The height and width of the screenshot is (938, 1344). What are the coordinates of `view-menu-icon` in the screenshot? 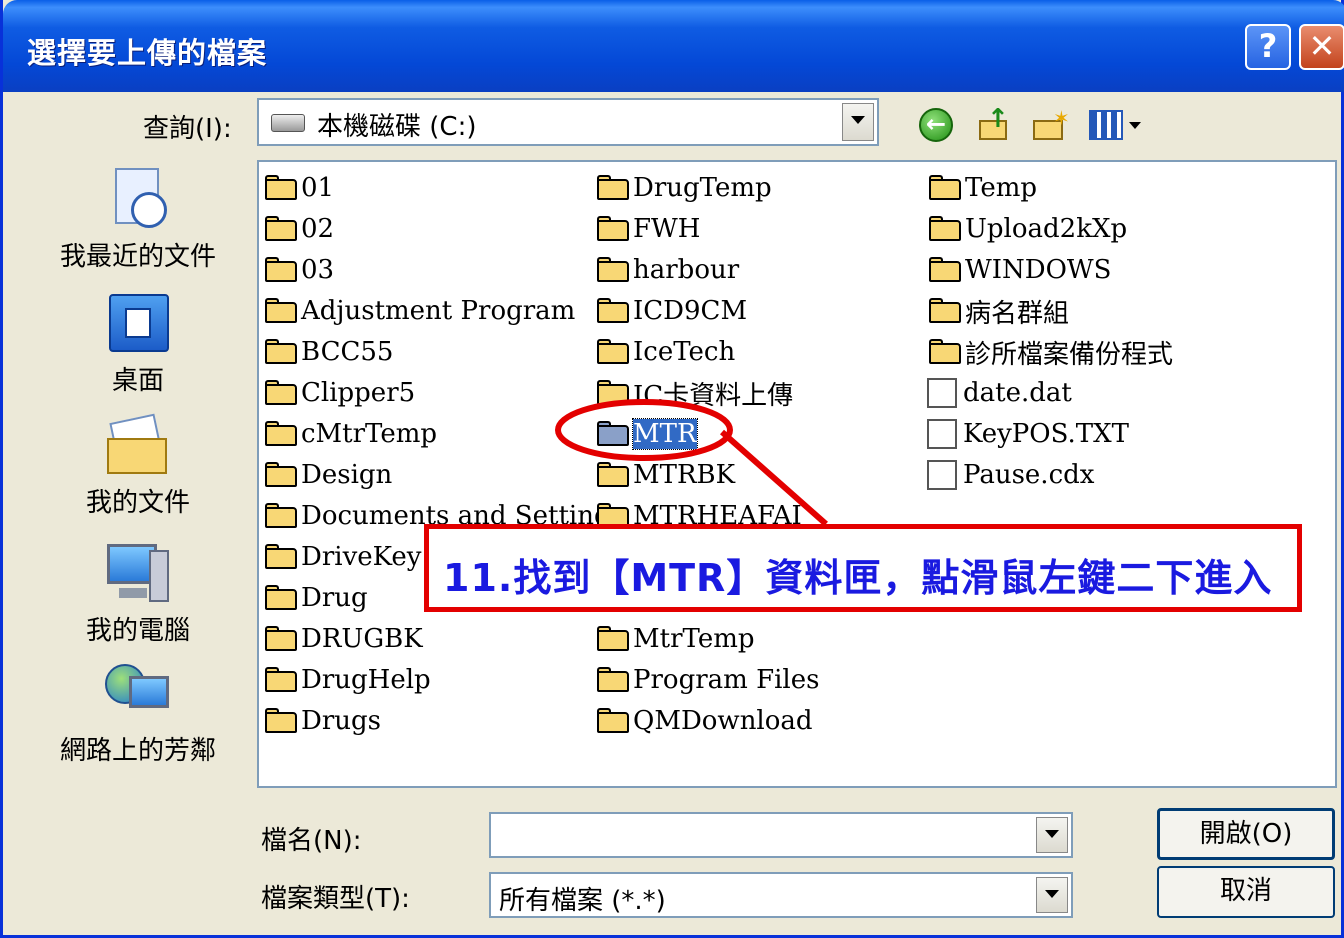 It's located at (1116, 126).